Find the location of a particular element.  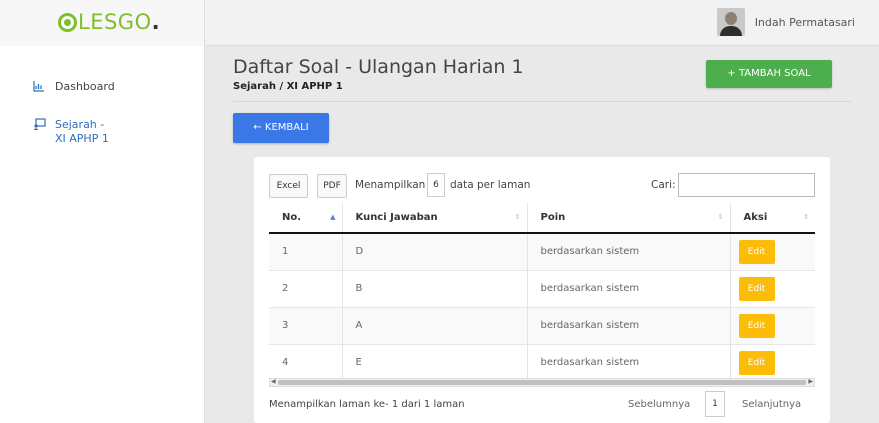

cell-no: 4 is located at coordinates (305, 362).